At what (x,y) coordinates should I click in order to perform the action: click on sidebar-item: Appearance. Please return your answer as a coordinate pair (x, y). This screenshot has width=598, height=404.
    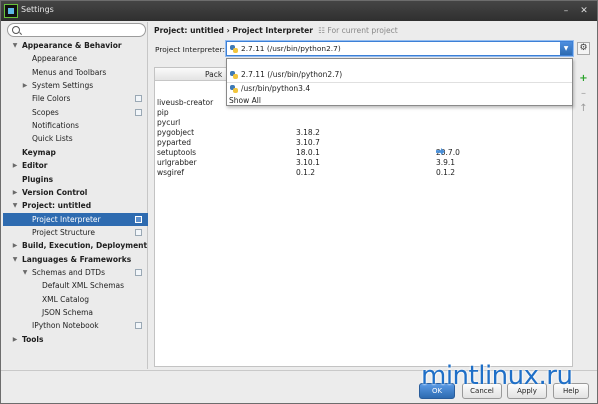
    Looking at the image, I should click on (75, 58).